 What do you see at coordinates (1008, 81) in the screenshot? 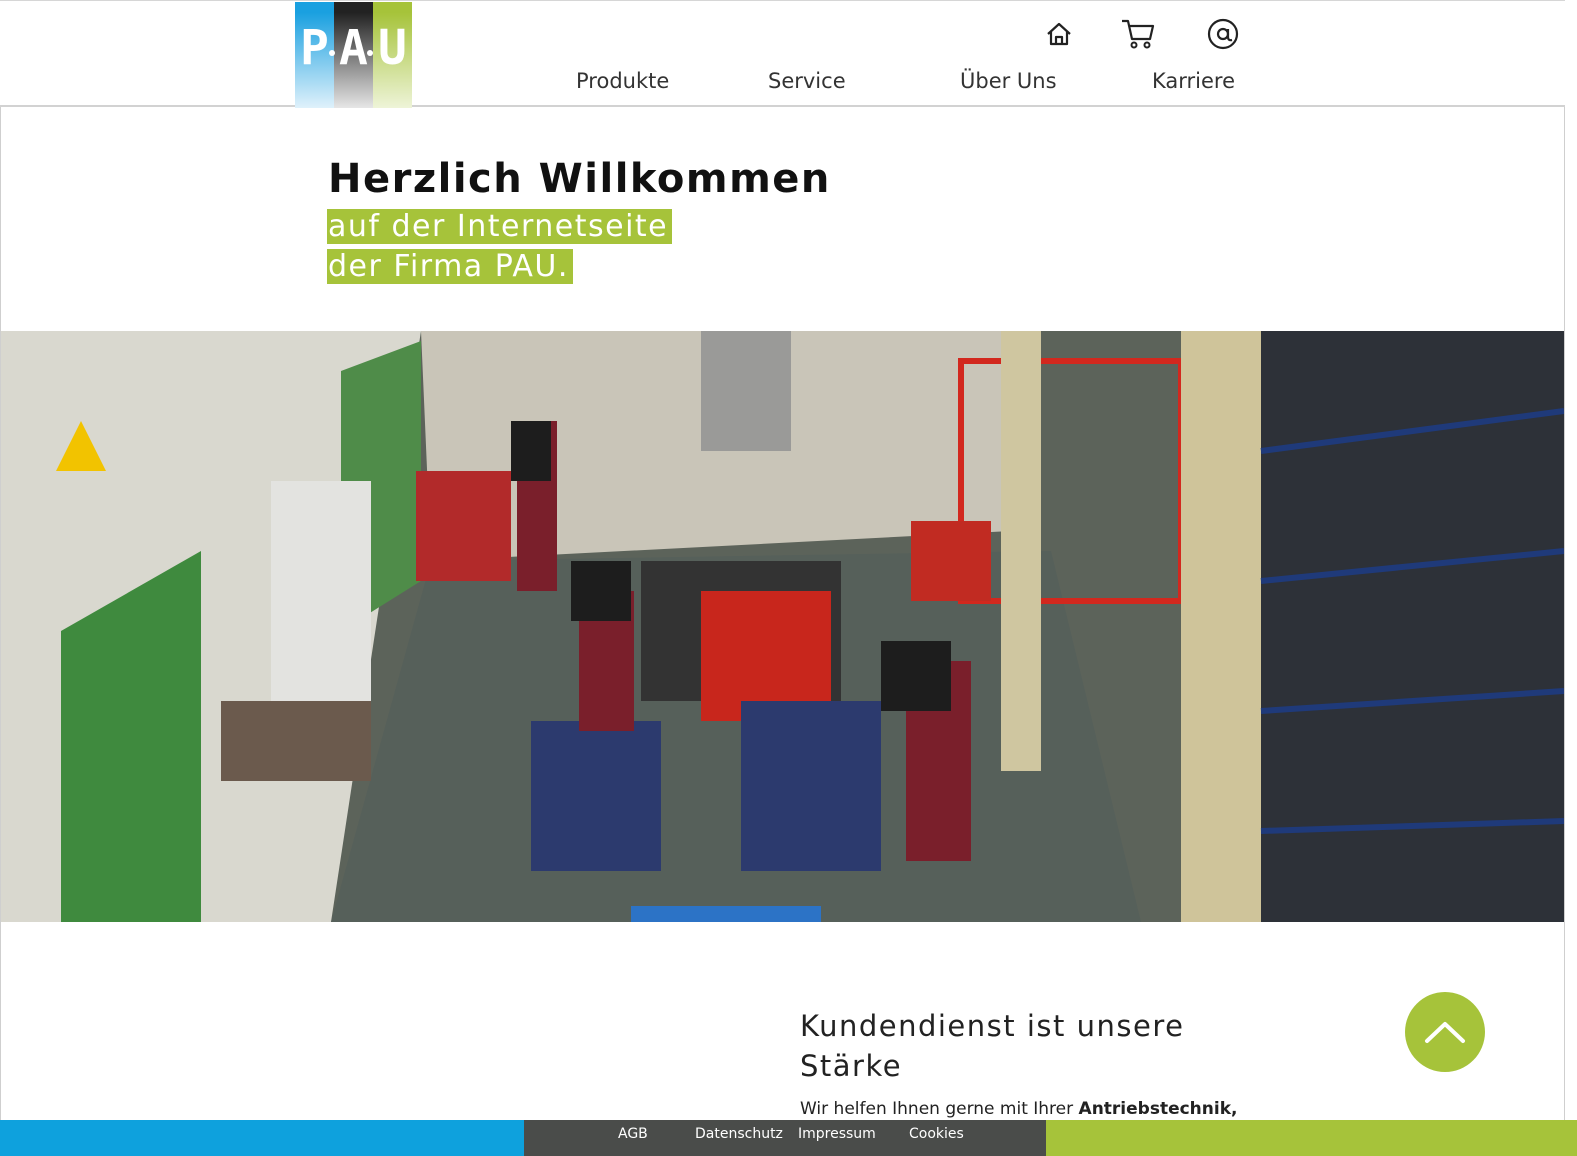
I see `nav-ueber-uns: Über Uns` at bounding box center [1008, 81].